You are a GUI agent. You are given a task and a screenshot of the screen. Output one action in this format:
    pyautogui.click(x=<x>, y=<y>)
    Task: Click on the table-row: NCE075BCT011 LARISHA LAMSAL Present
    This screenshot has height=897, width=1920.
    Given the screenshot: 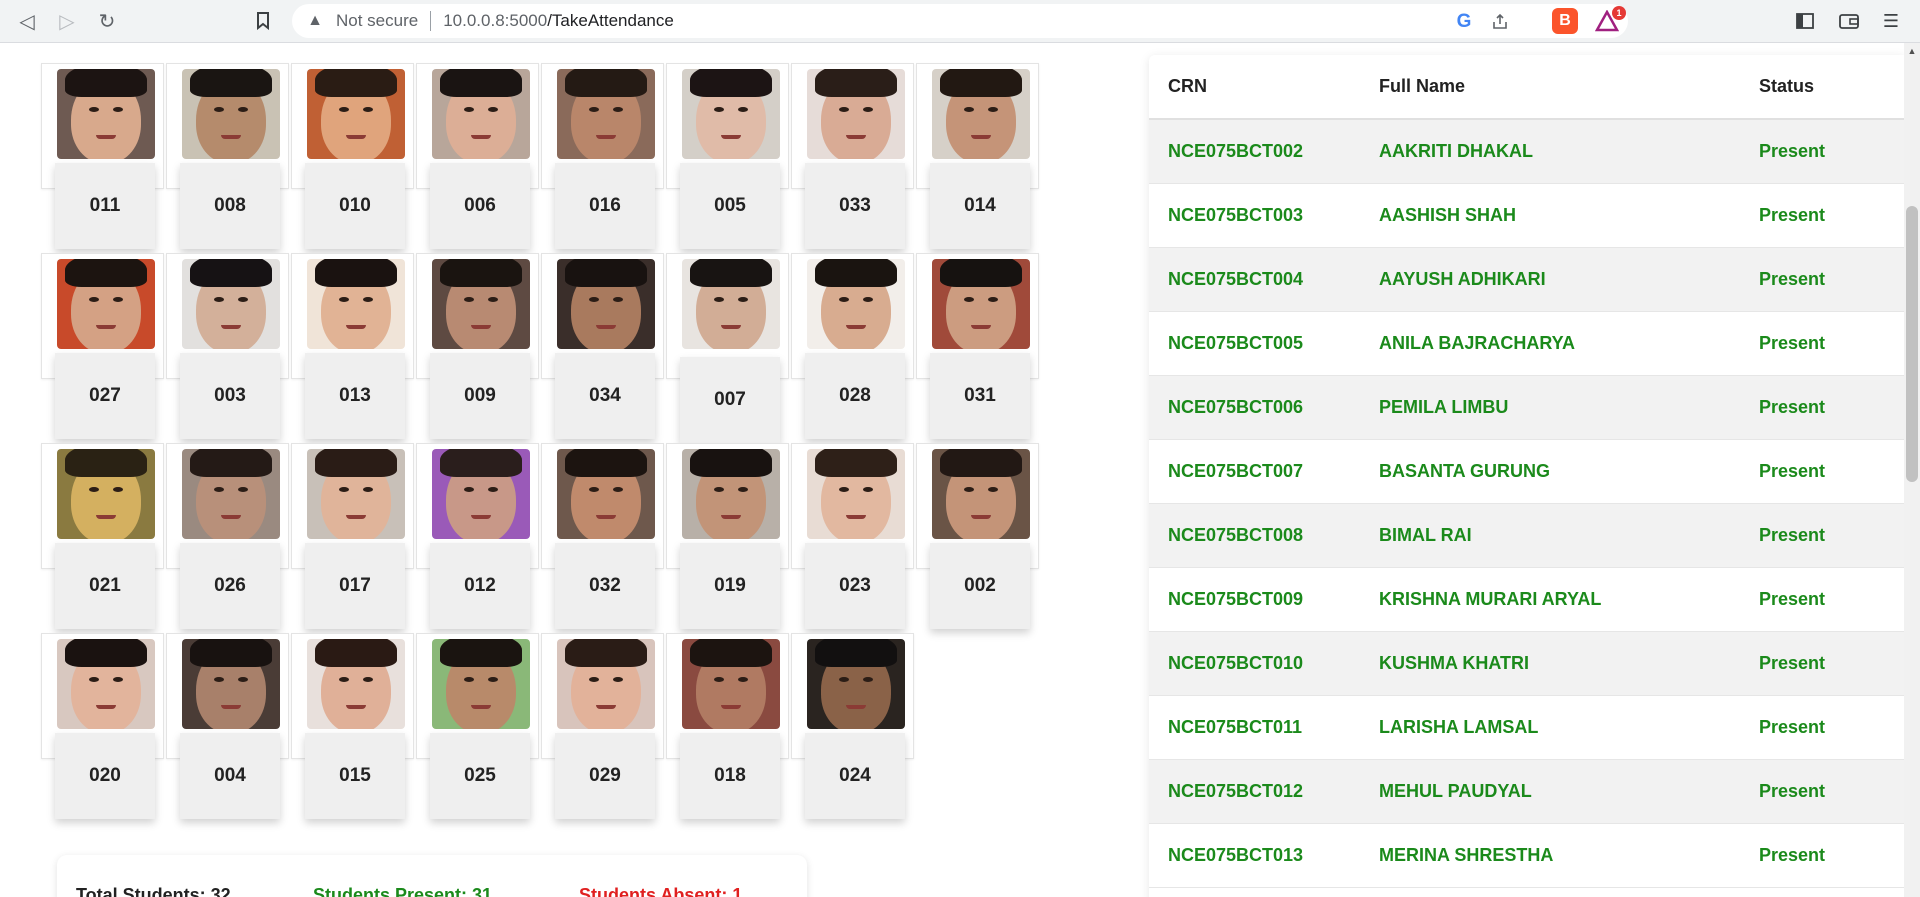 What is the action you would take?
    pyautogui.click(x=1526, y=727)
    